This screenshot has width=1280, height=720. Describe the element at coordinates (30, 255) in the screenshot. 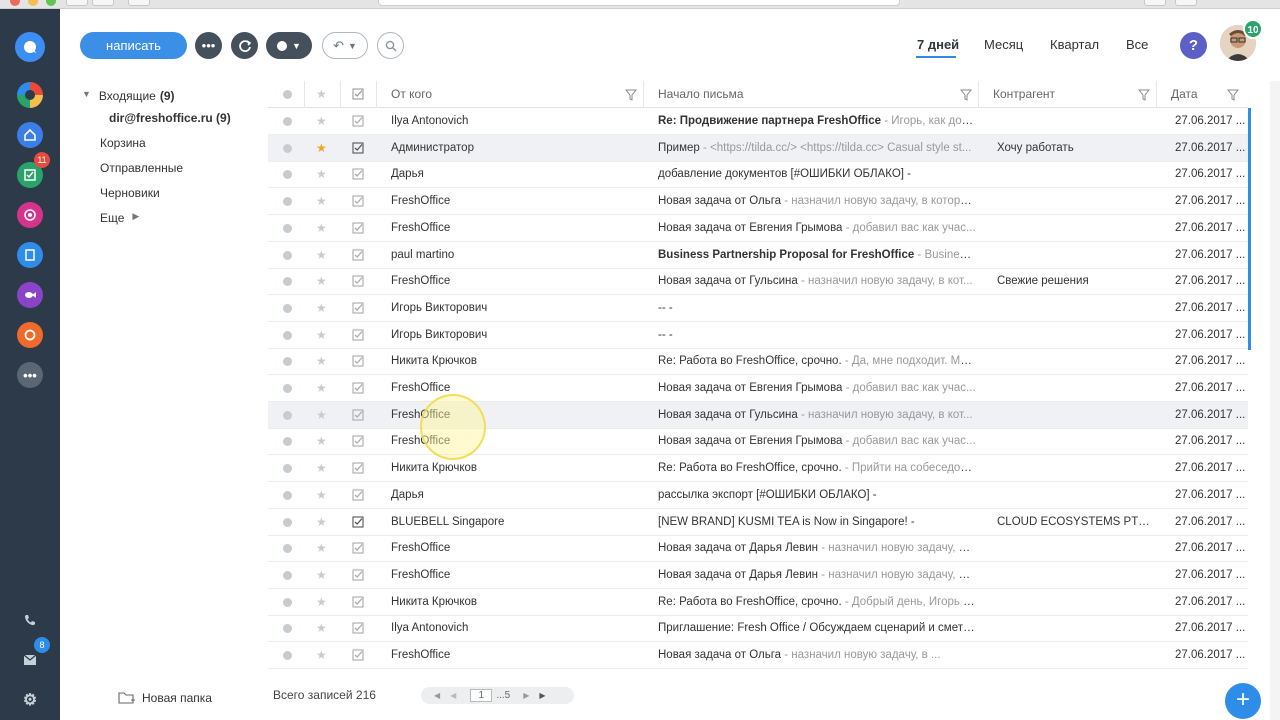

I see `documents-icon` at that location.